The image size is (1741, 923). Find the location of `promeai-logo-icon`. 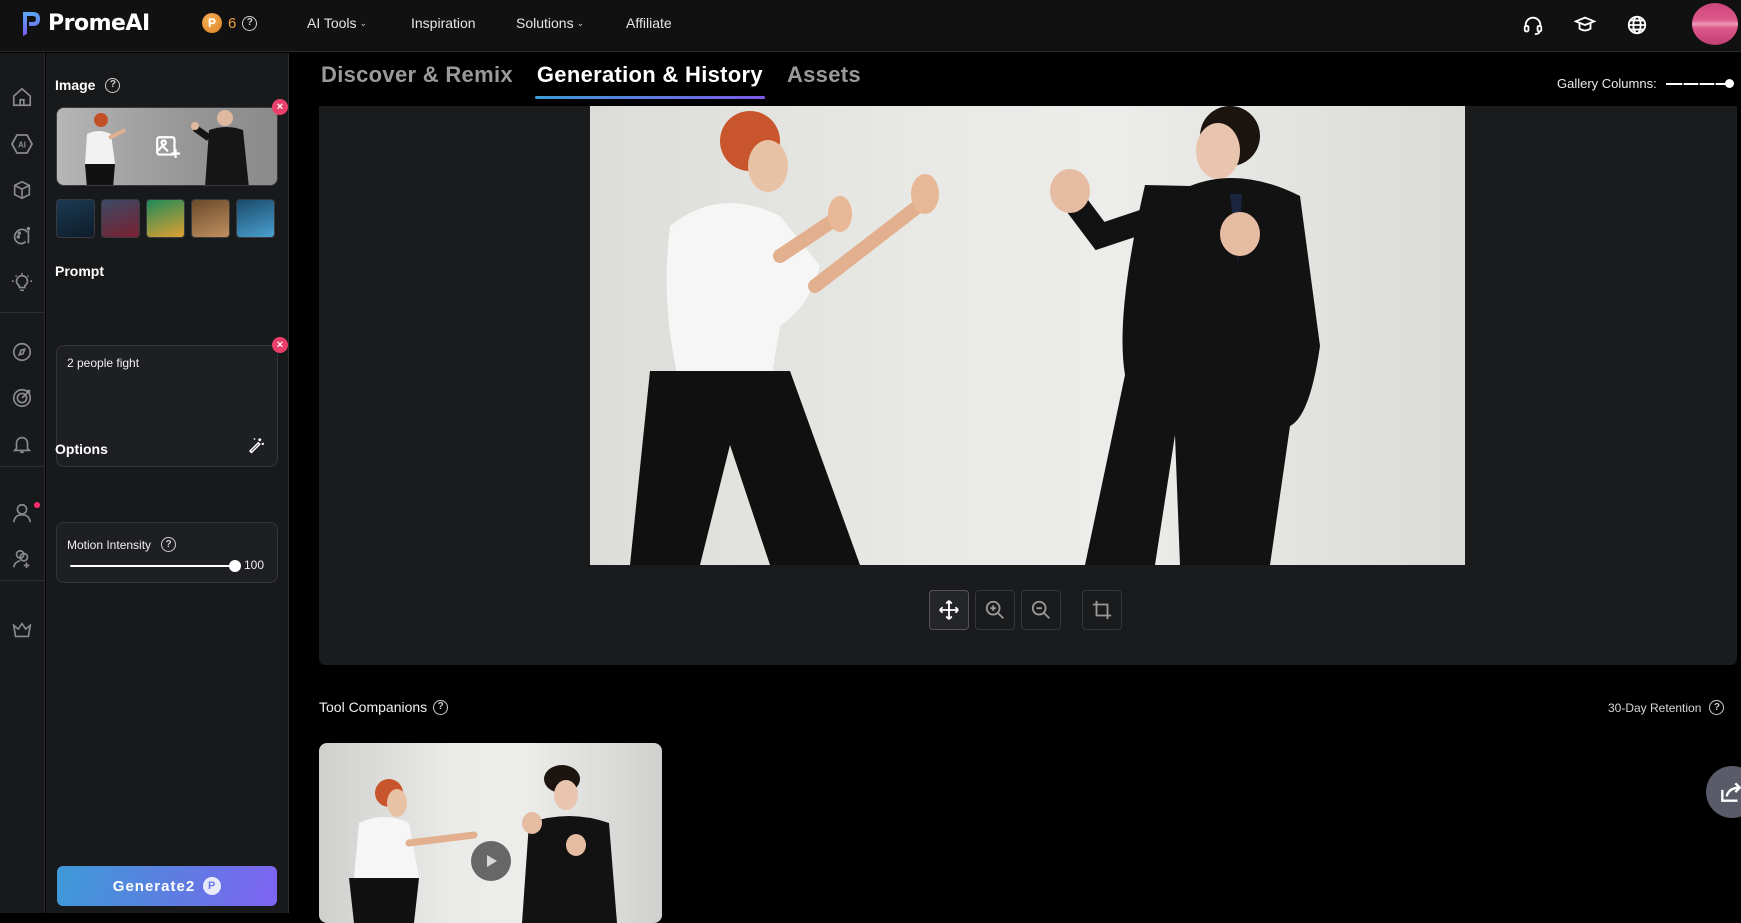

promeai-logo-icon is located at coordinates (31, 24).